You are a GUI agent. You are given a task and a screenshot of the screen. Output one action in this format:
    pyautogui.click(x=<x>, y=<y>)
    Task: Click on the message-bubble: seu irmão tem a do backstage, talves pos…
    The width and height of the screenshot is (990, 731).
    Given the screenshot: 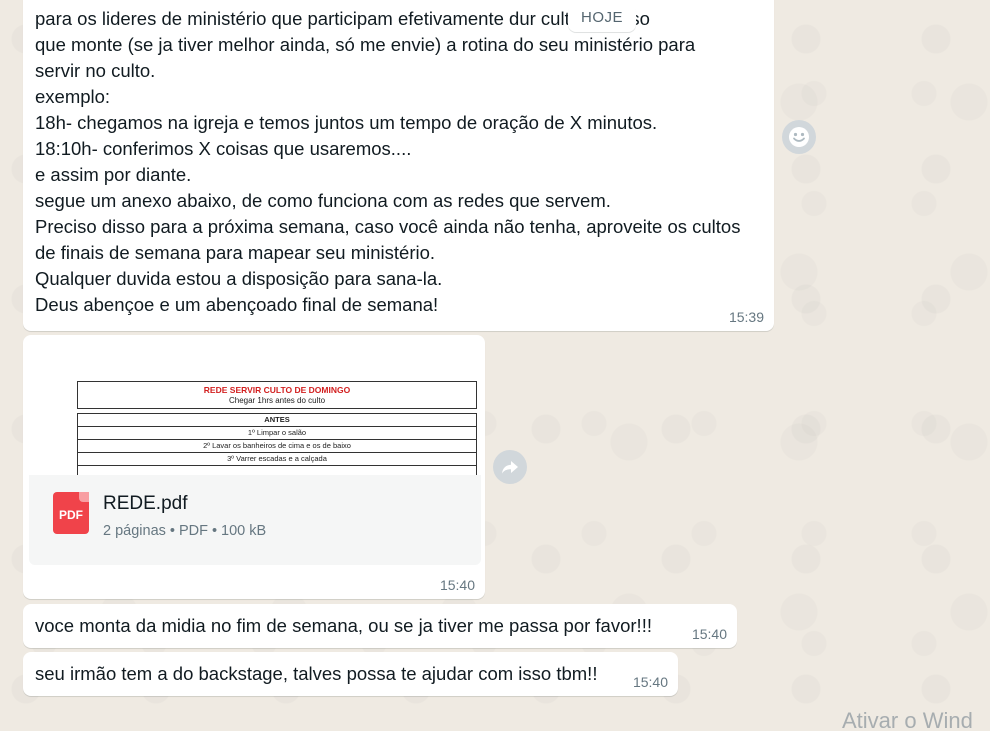 What is the action you would take?
    pyautogui.click(x=350, y=674)
    